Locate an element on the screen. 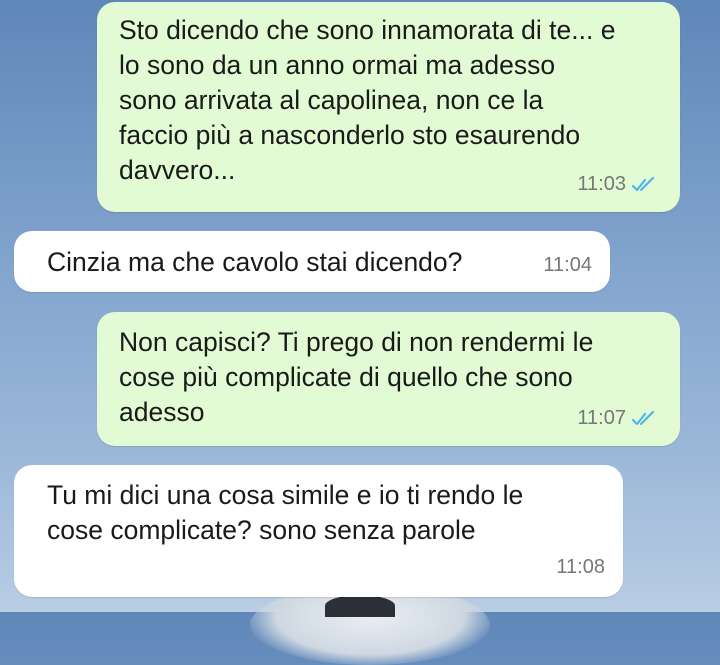 This screenshot has height=665, width=720. message-time: 11:08 is located at coordinates (580, 567).